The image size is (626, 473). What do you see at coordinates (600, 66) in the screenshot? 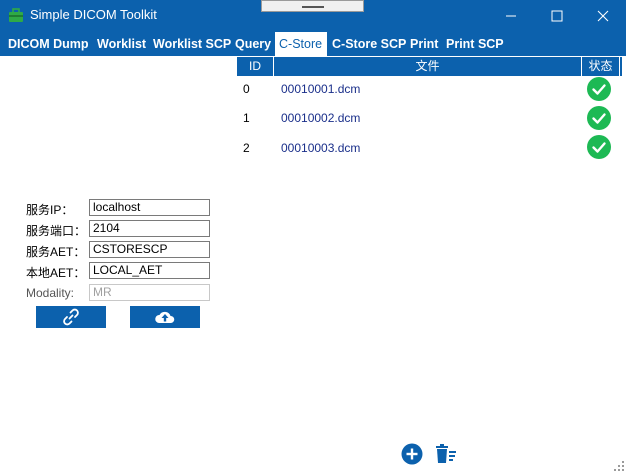
I see `column-header-status: 状态` at bounding box center [600, 66].